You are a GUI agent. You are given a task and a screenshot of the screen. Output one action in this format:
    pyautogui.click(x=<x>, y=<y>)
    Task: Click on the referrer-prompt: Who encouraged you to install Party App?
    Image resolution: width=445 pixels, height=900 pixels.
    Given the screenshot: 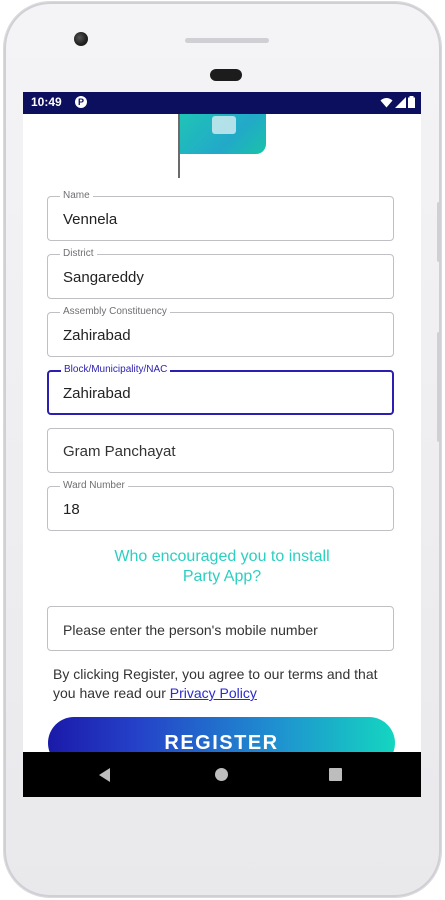 What is the action you would take?
    pyautogui.click(x=222, y=567)
    